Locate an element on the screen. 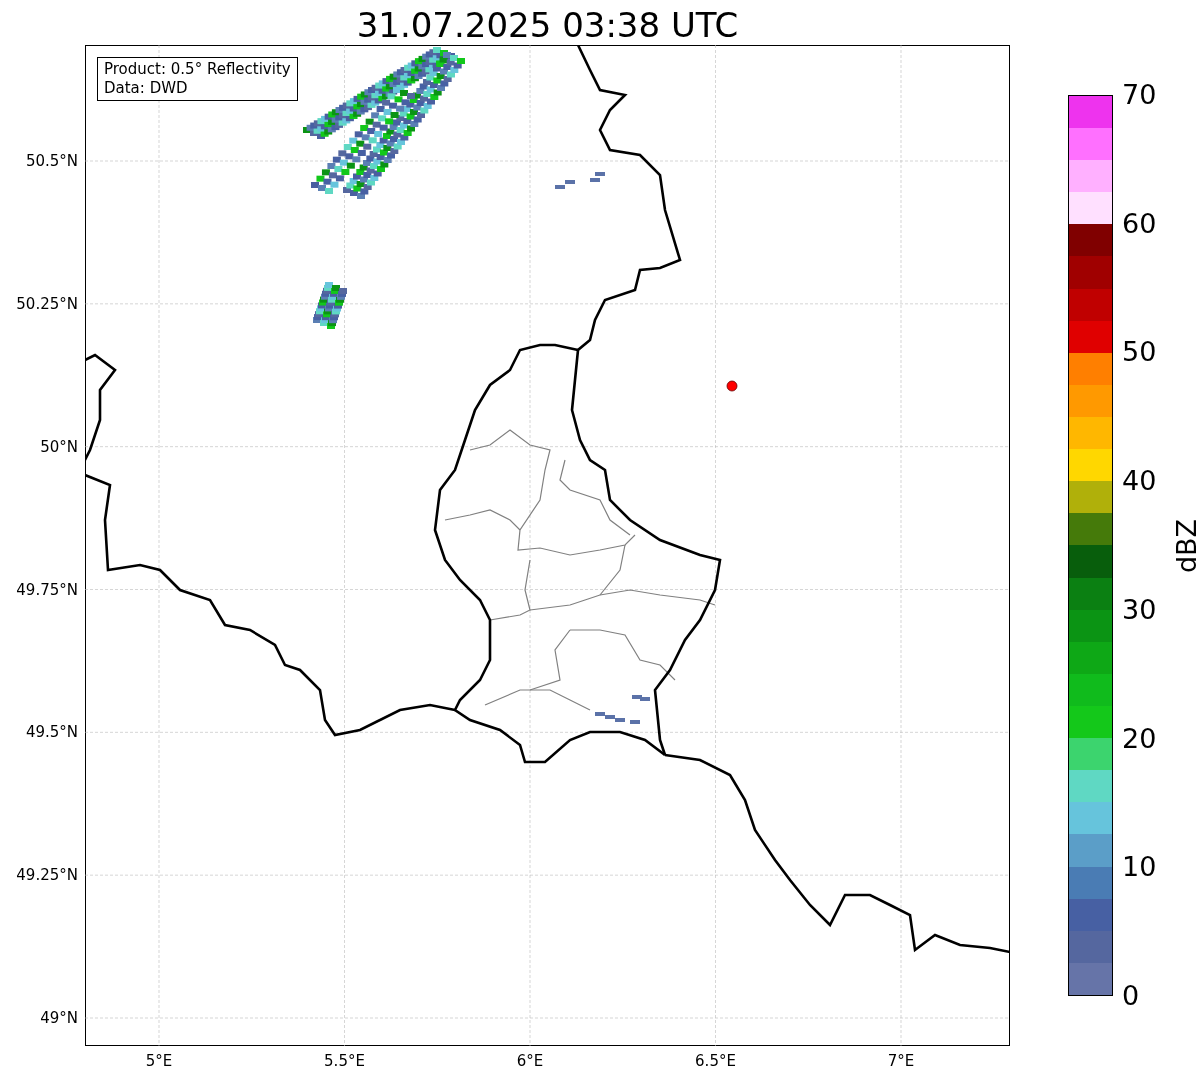 This screenshot has height=1081, width=1202. colorbar-label: dBZ is located at coordinates (1186, 546).